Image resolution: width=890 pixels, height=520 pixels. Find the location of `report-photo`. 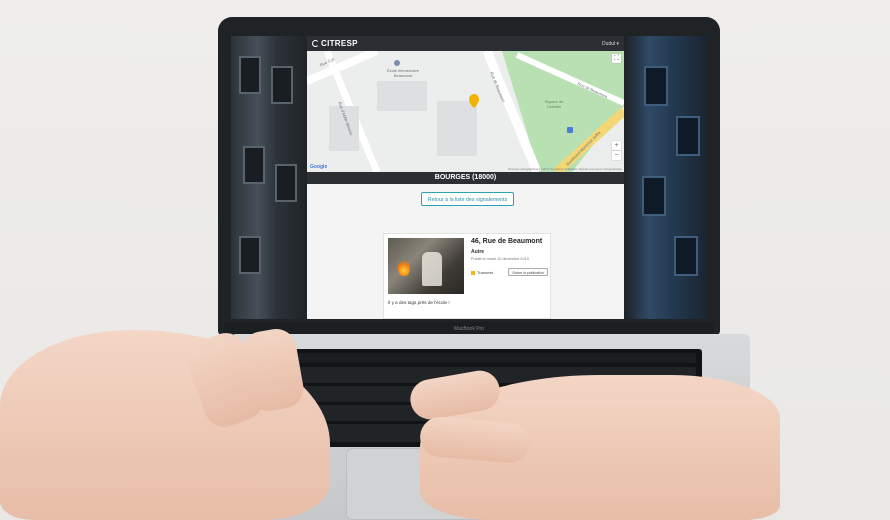

report-photo is located at coordinates (426, 266).